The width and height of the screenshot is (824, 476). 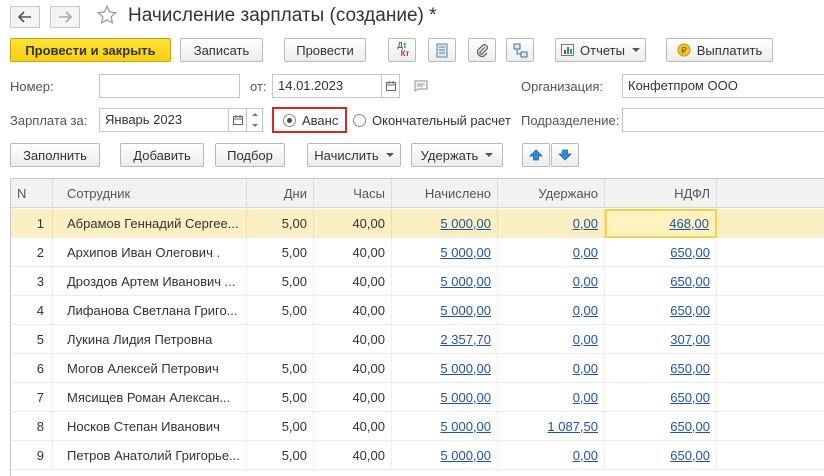 I want to click on pay-button: ₽ Выплатить, so click(x=719, y=50).